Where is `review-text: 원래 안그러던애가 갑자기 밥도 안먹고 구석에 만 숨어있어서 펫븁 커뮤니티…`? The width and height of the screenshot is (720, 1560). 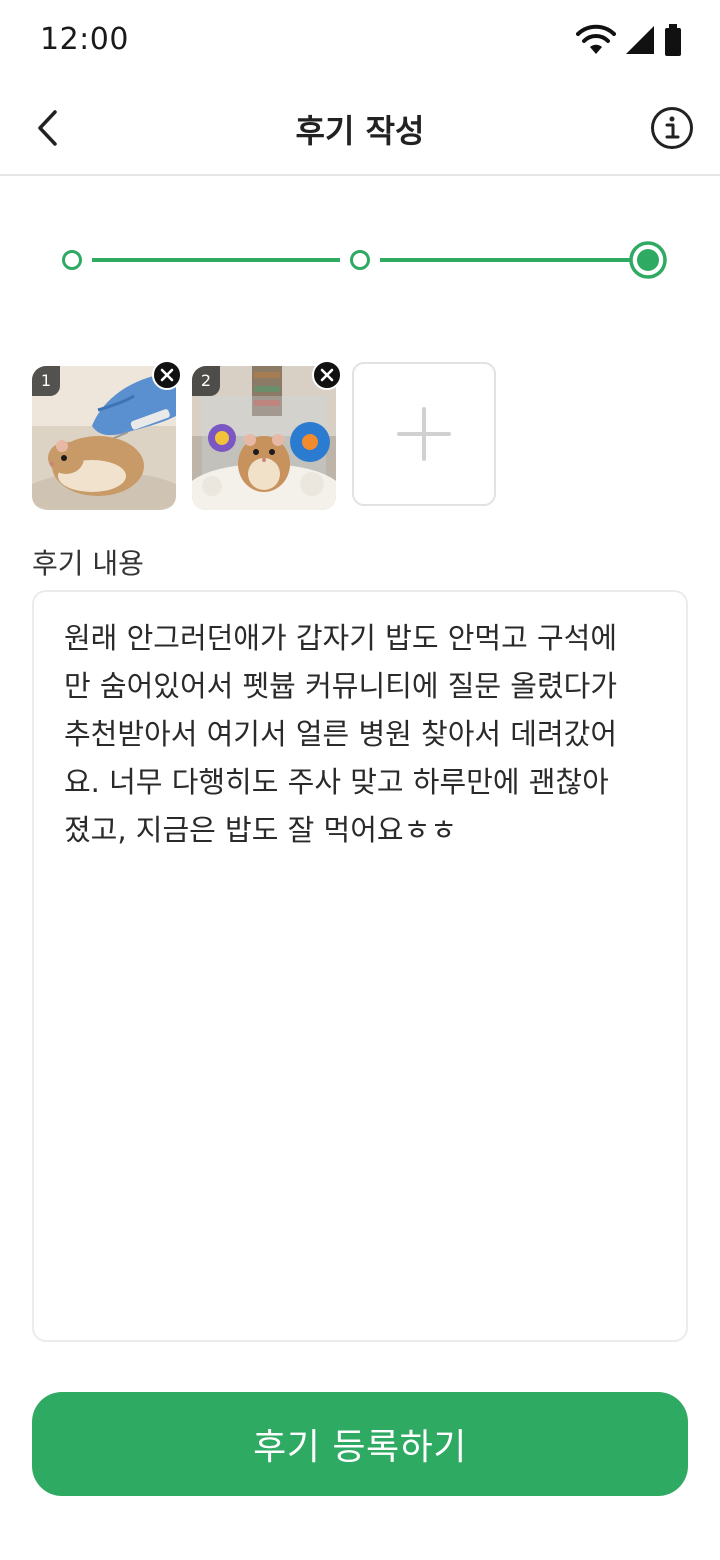 review-text: 원래 안그러던애가 갑자기 밥도 안먹고 구석에 만 숨어있어서 펫븁 커뮤니티… is located at coordinates (341, 734).